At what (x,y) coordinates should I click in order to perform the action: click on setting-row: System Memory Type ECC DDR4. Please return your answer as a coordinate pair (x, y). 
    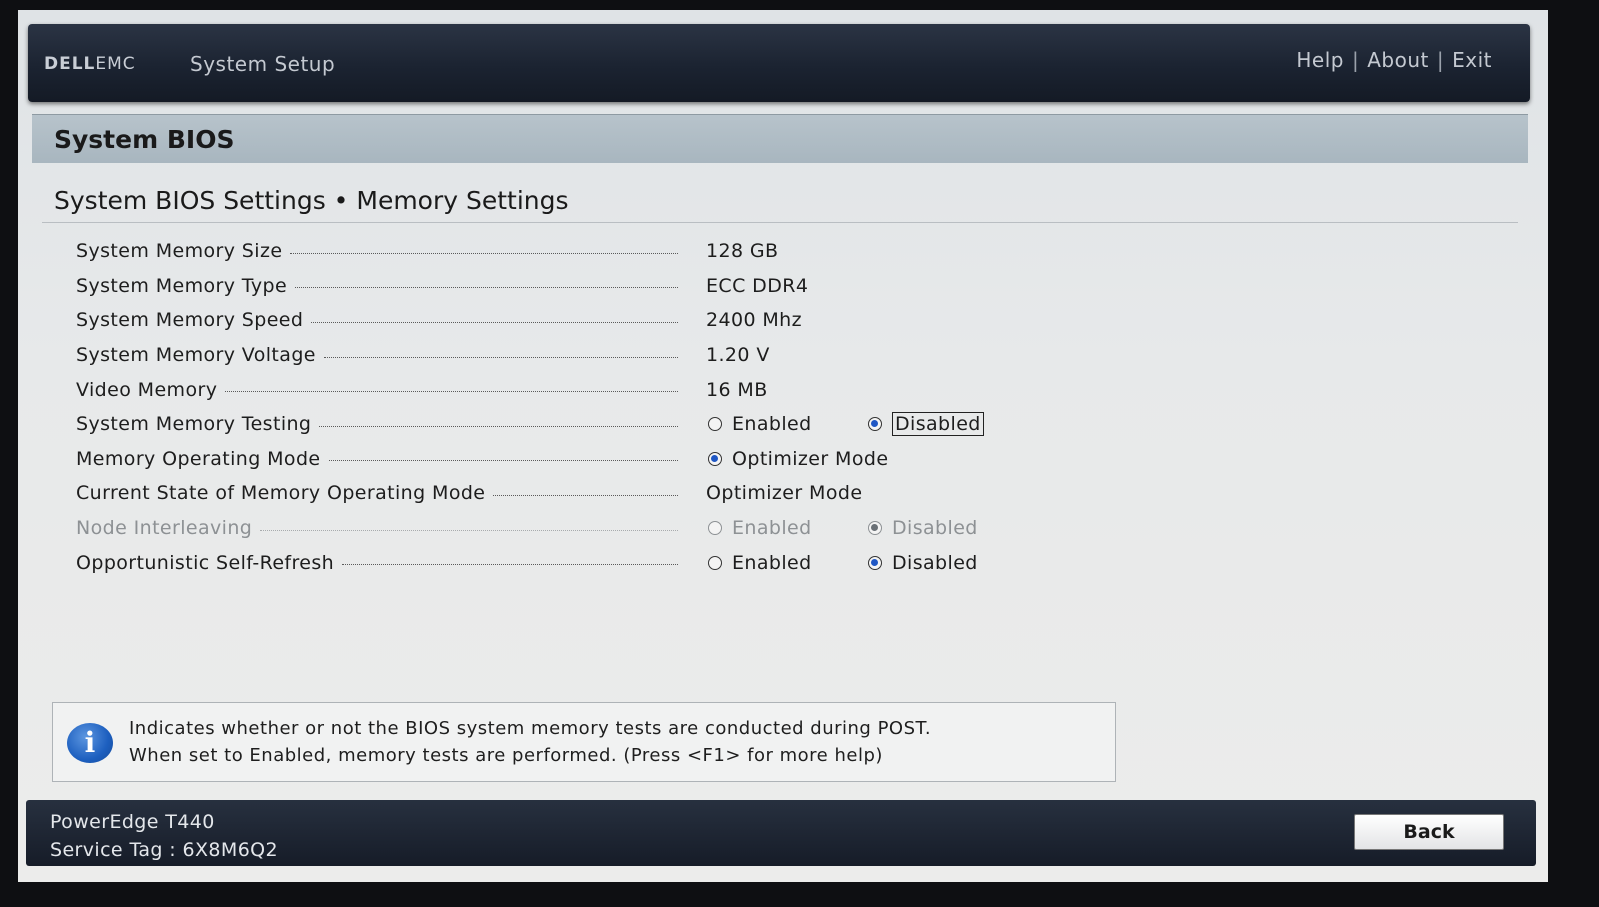
    Looking at the image, I should click on (626, 286).